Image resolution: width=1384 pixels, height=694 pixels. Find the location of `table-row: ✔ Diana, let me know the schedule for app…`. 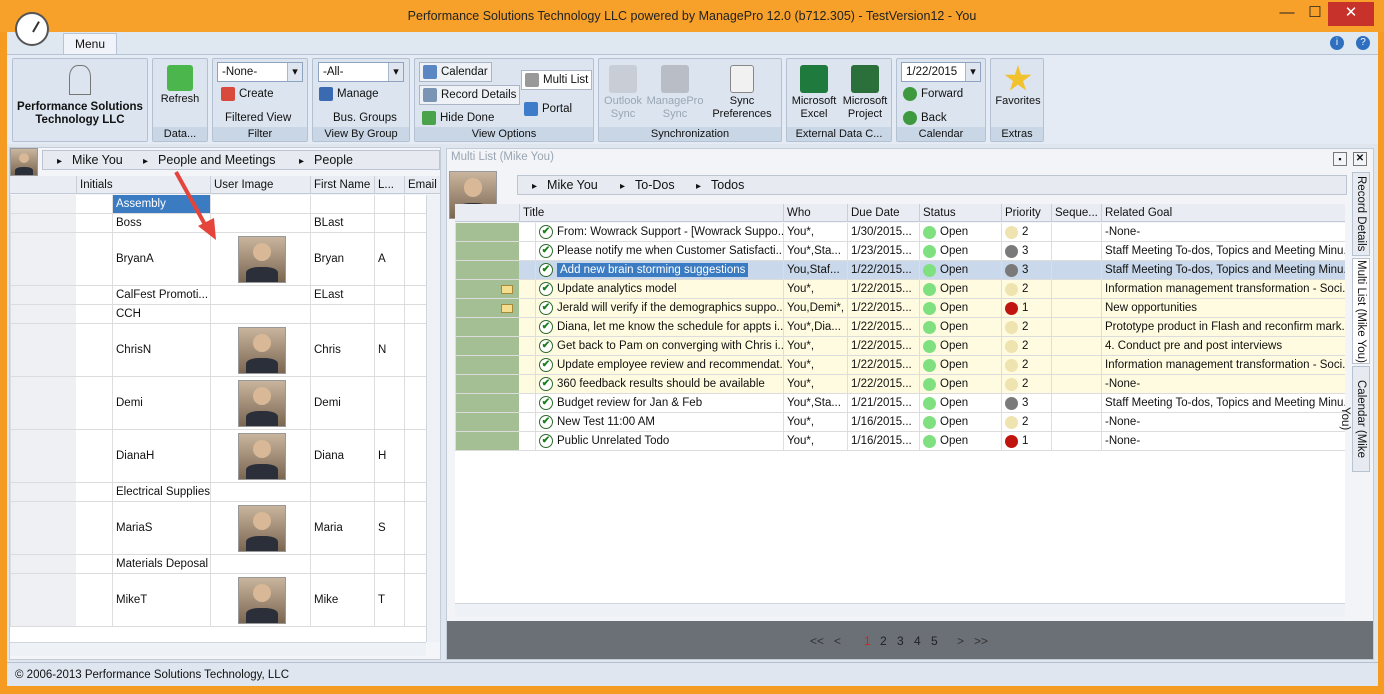

table-row: ✔ Diana, let me know the schedule for app… is located at coordinates (900, 327).